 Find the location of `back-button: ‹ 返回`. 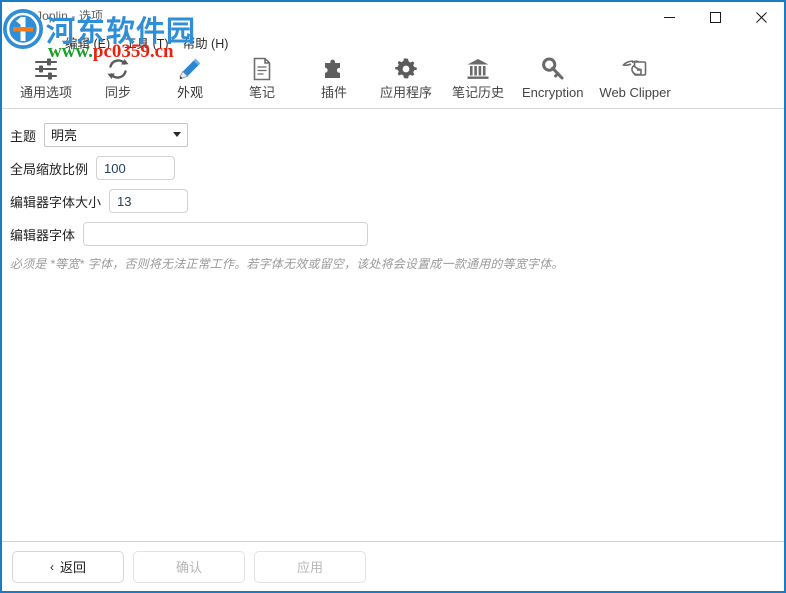

back-button: ‹ 返回 is located at coordinates (68, 566).